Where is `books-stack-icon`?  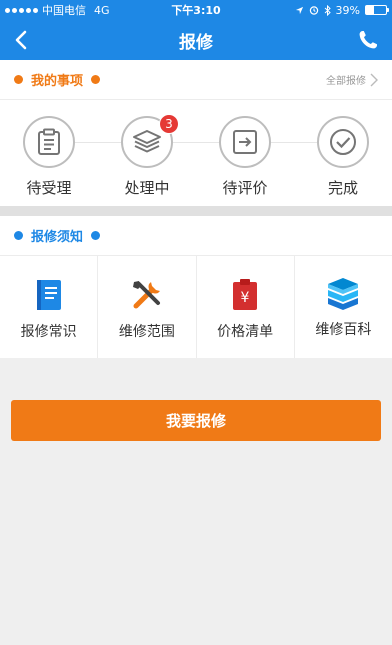 books-stack-icon is located at coordinates (343, 294).